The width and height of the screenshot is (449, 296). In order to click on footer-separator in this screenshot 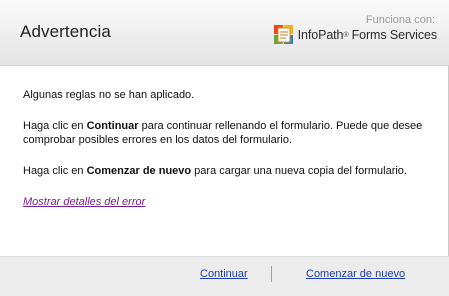, I will do `click(271, 274)`.